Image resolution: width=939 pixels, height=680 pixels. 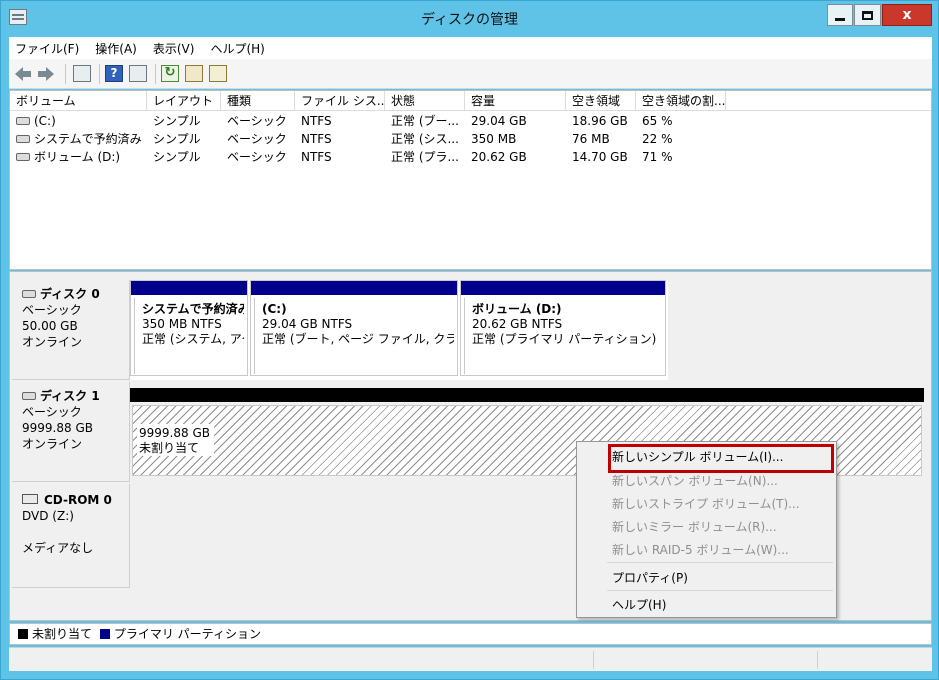 What do you see at coordinates (425, 101) in the screenshot?
I see `column-status: 状態` at bounding box center [425, 101].